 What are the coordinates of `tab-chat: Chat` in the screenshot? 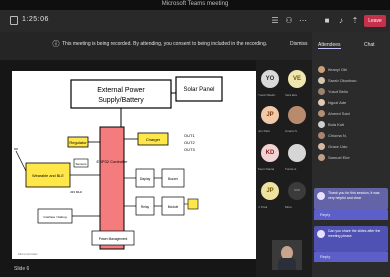 It's located at (369, 45).